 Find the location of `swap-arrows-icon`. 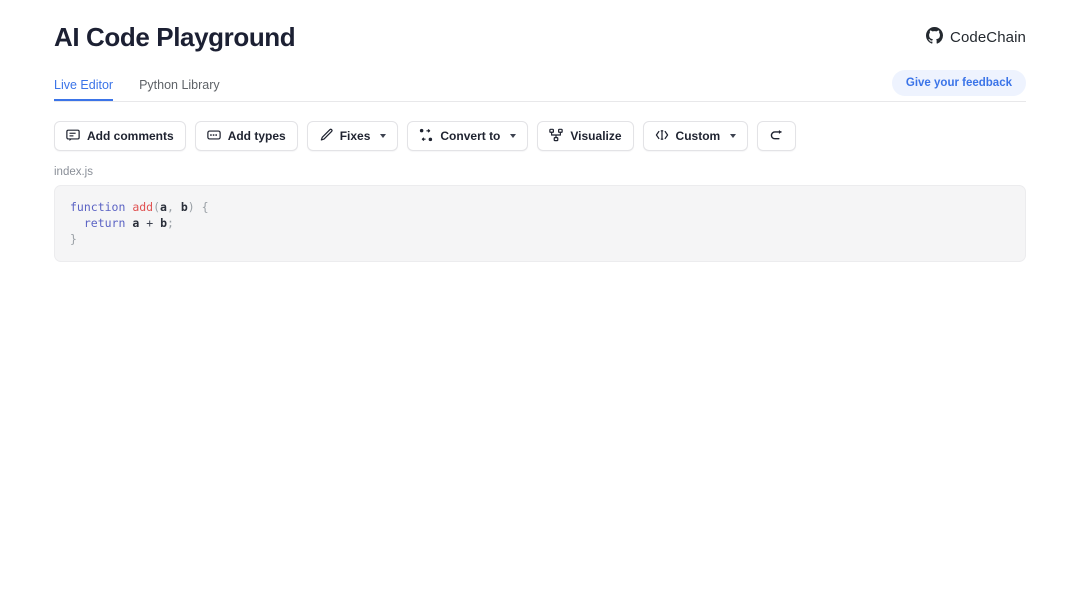

swap-arrows-icon is located at coordinates (426, 136).